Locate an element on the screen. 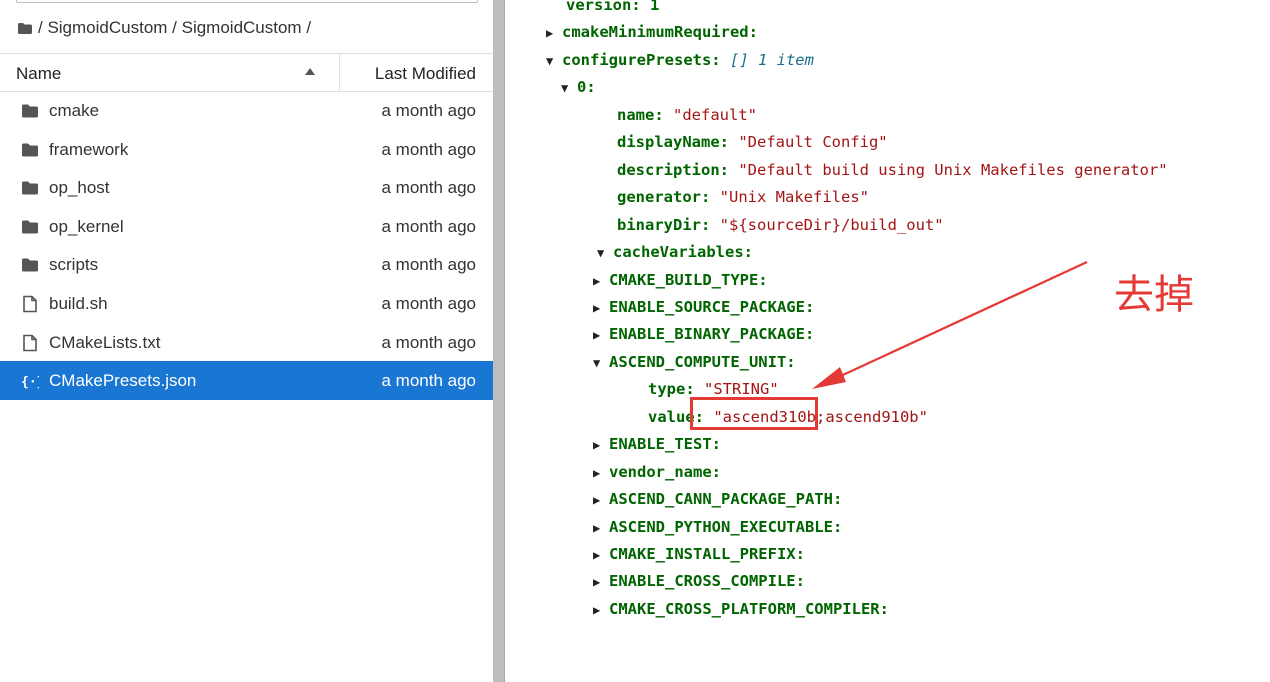 Image resolution: width=1270 pixels, height=682 pixels. json-value: "default" is located at coordinates (715, 114).